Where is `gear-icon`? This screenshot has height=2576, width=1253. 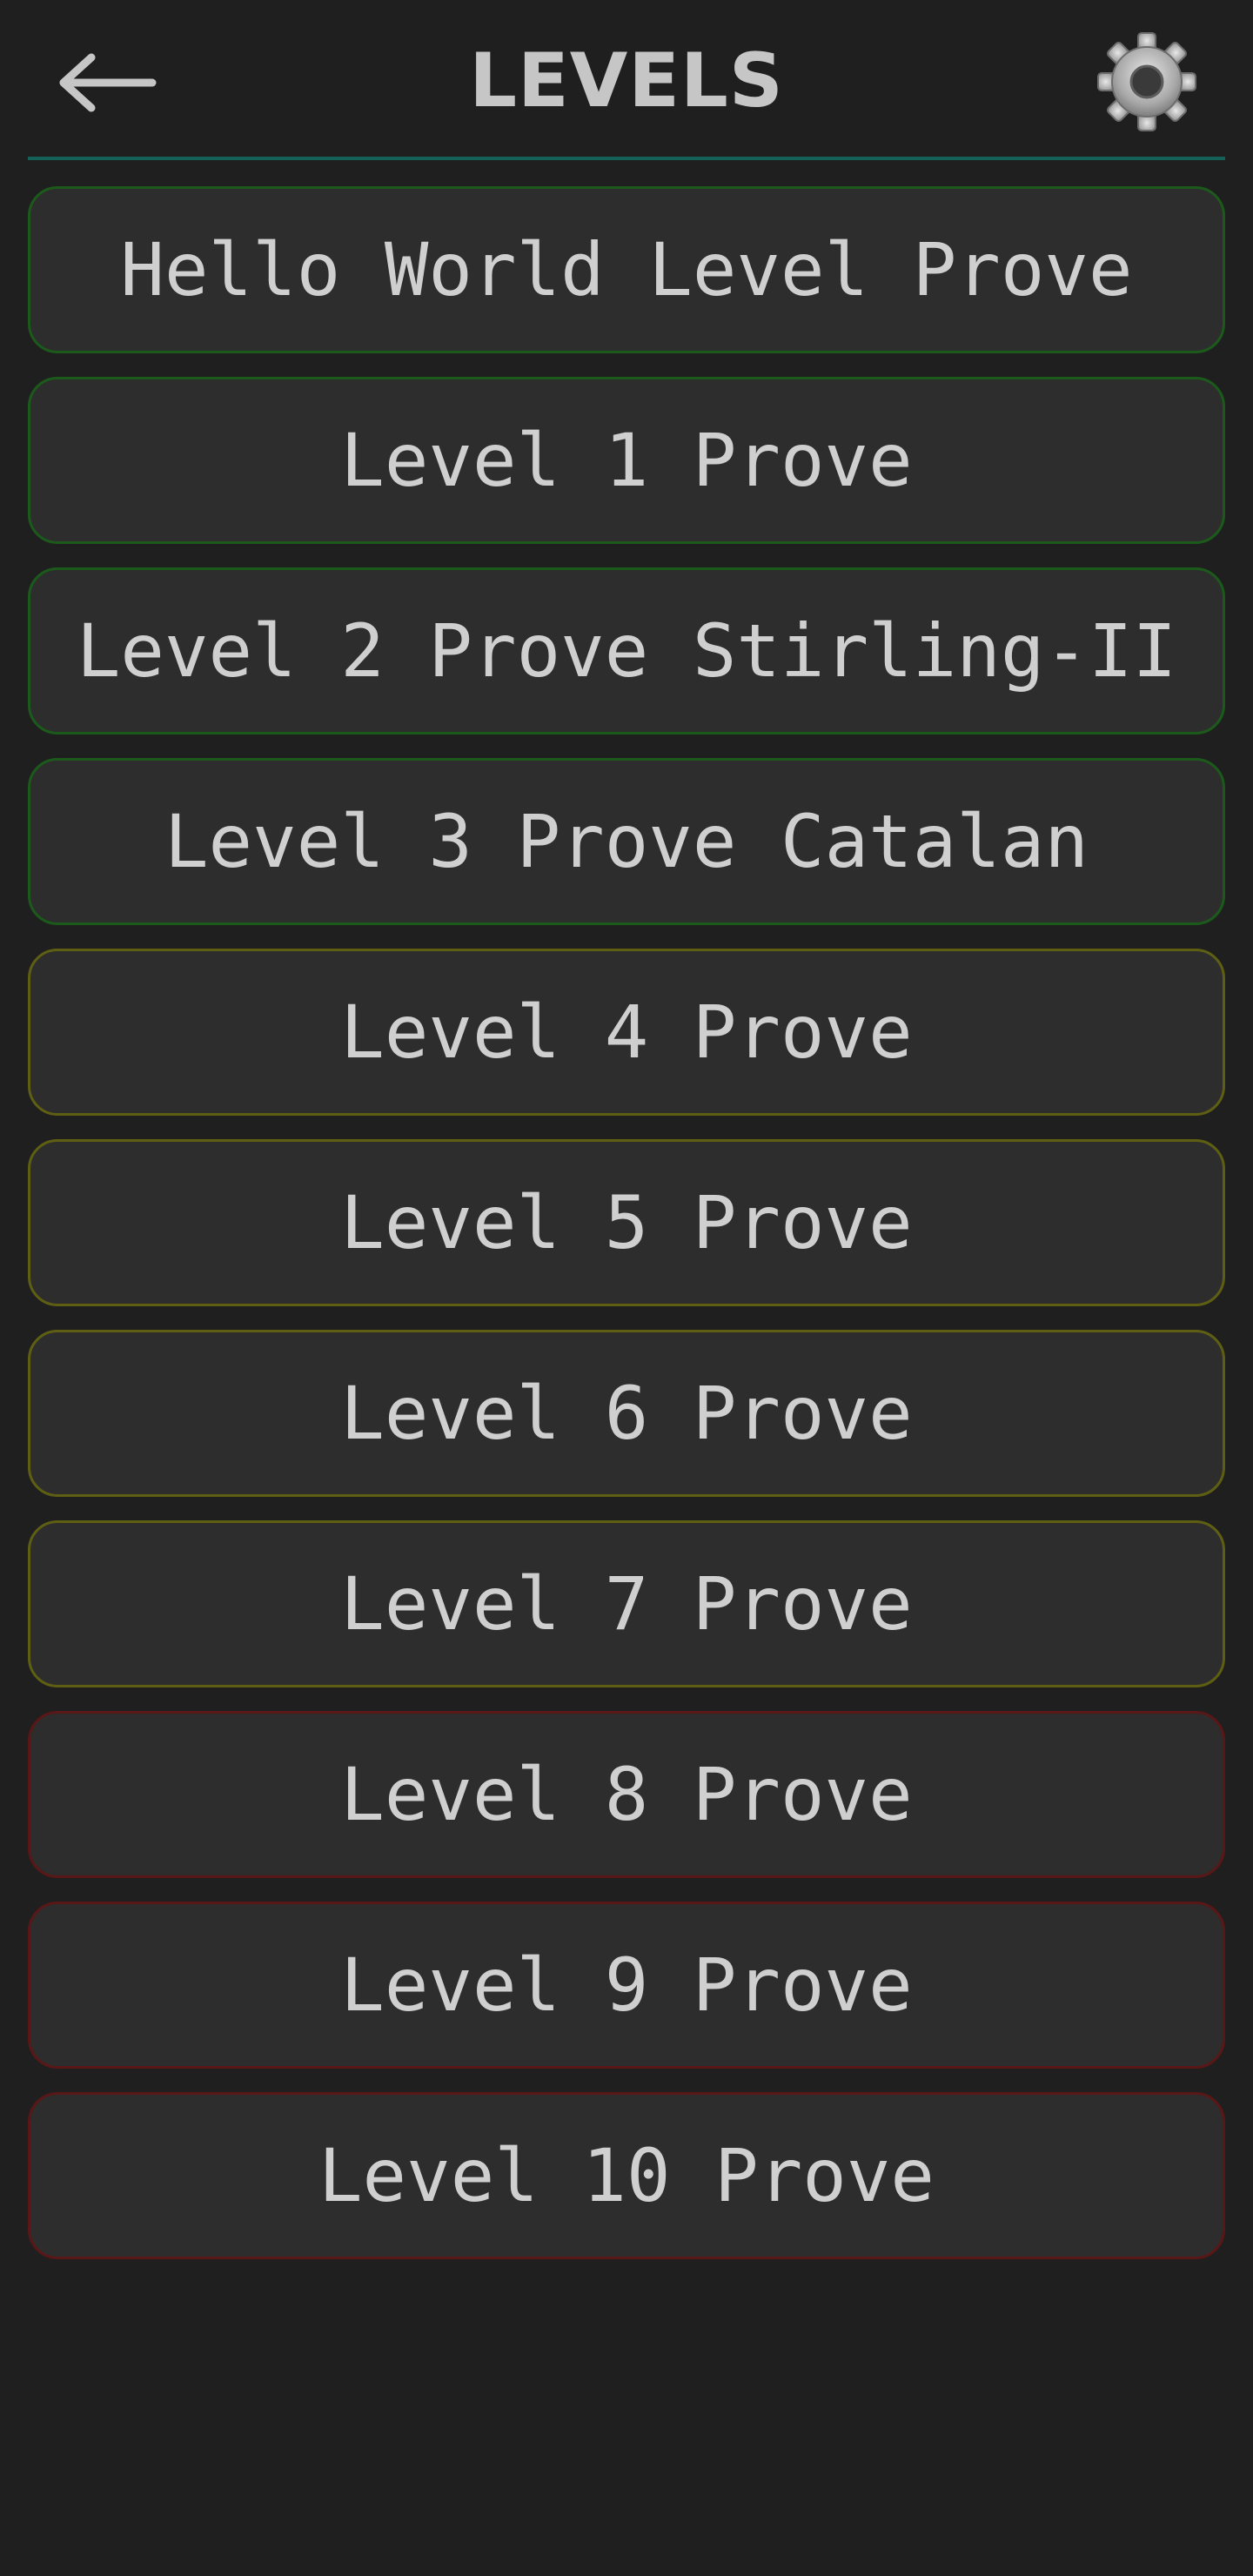 gear-icon is located at coordinates (1146, 82).